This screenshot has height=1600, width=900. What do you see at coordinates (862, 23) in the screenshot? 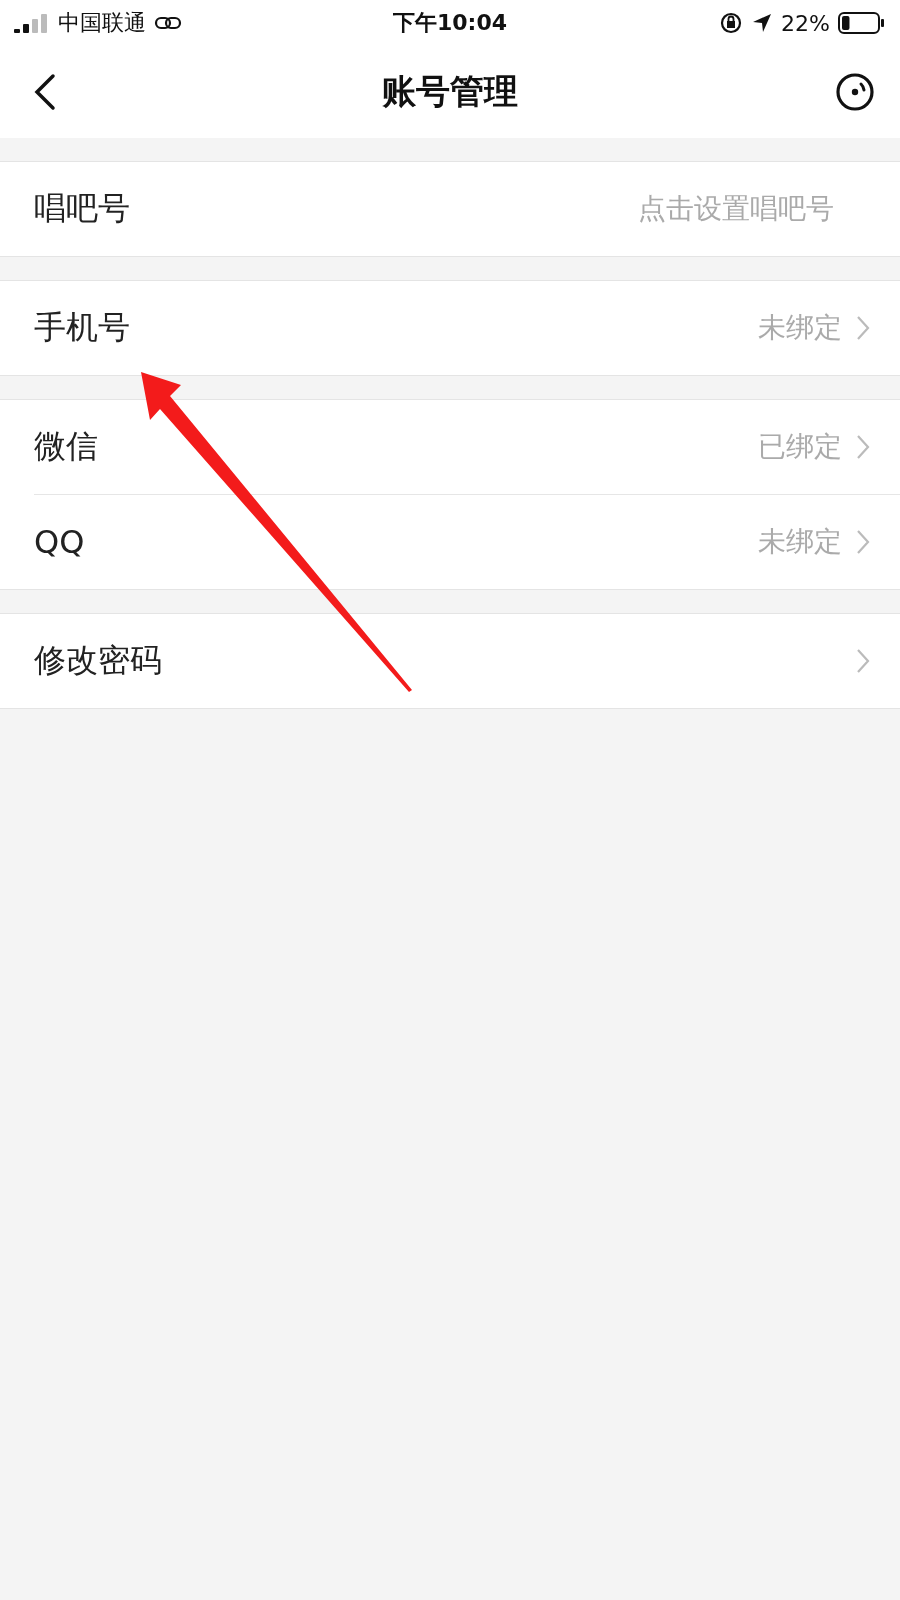
I see `battery-icon` at bounding box center [862, 23].